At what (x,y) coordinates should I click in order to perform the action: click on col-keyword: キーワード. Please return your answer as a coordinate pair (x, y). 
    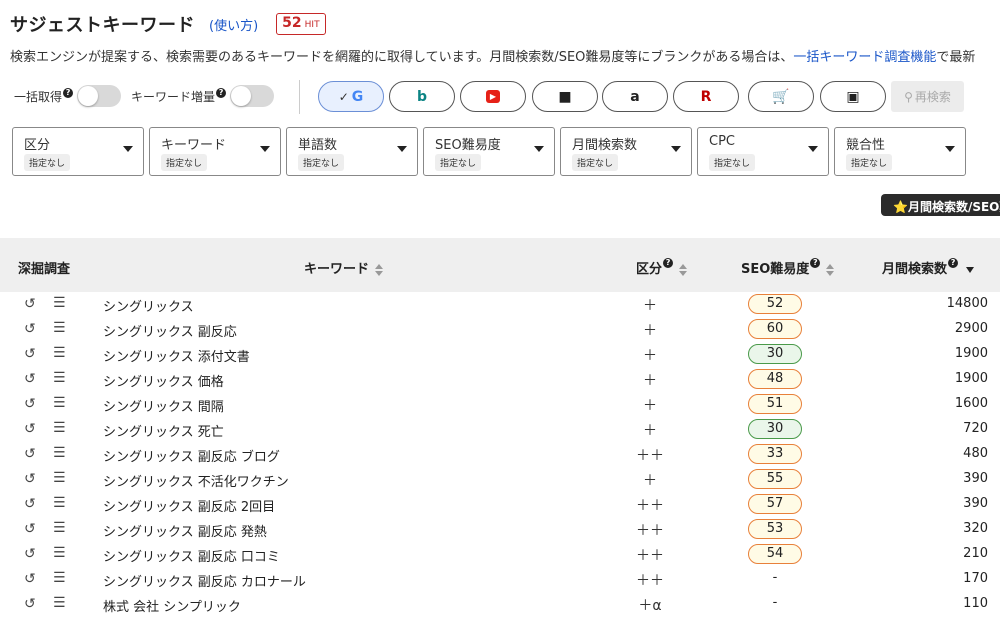
    Looking at the image, I should click on (344, 267).